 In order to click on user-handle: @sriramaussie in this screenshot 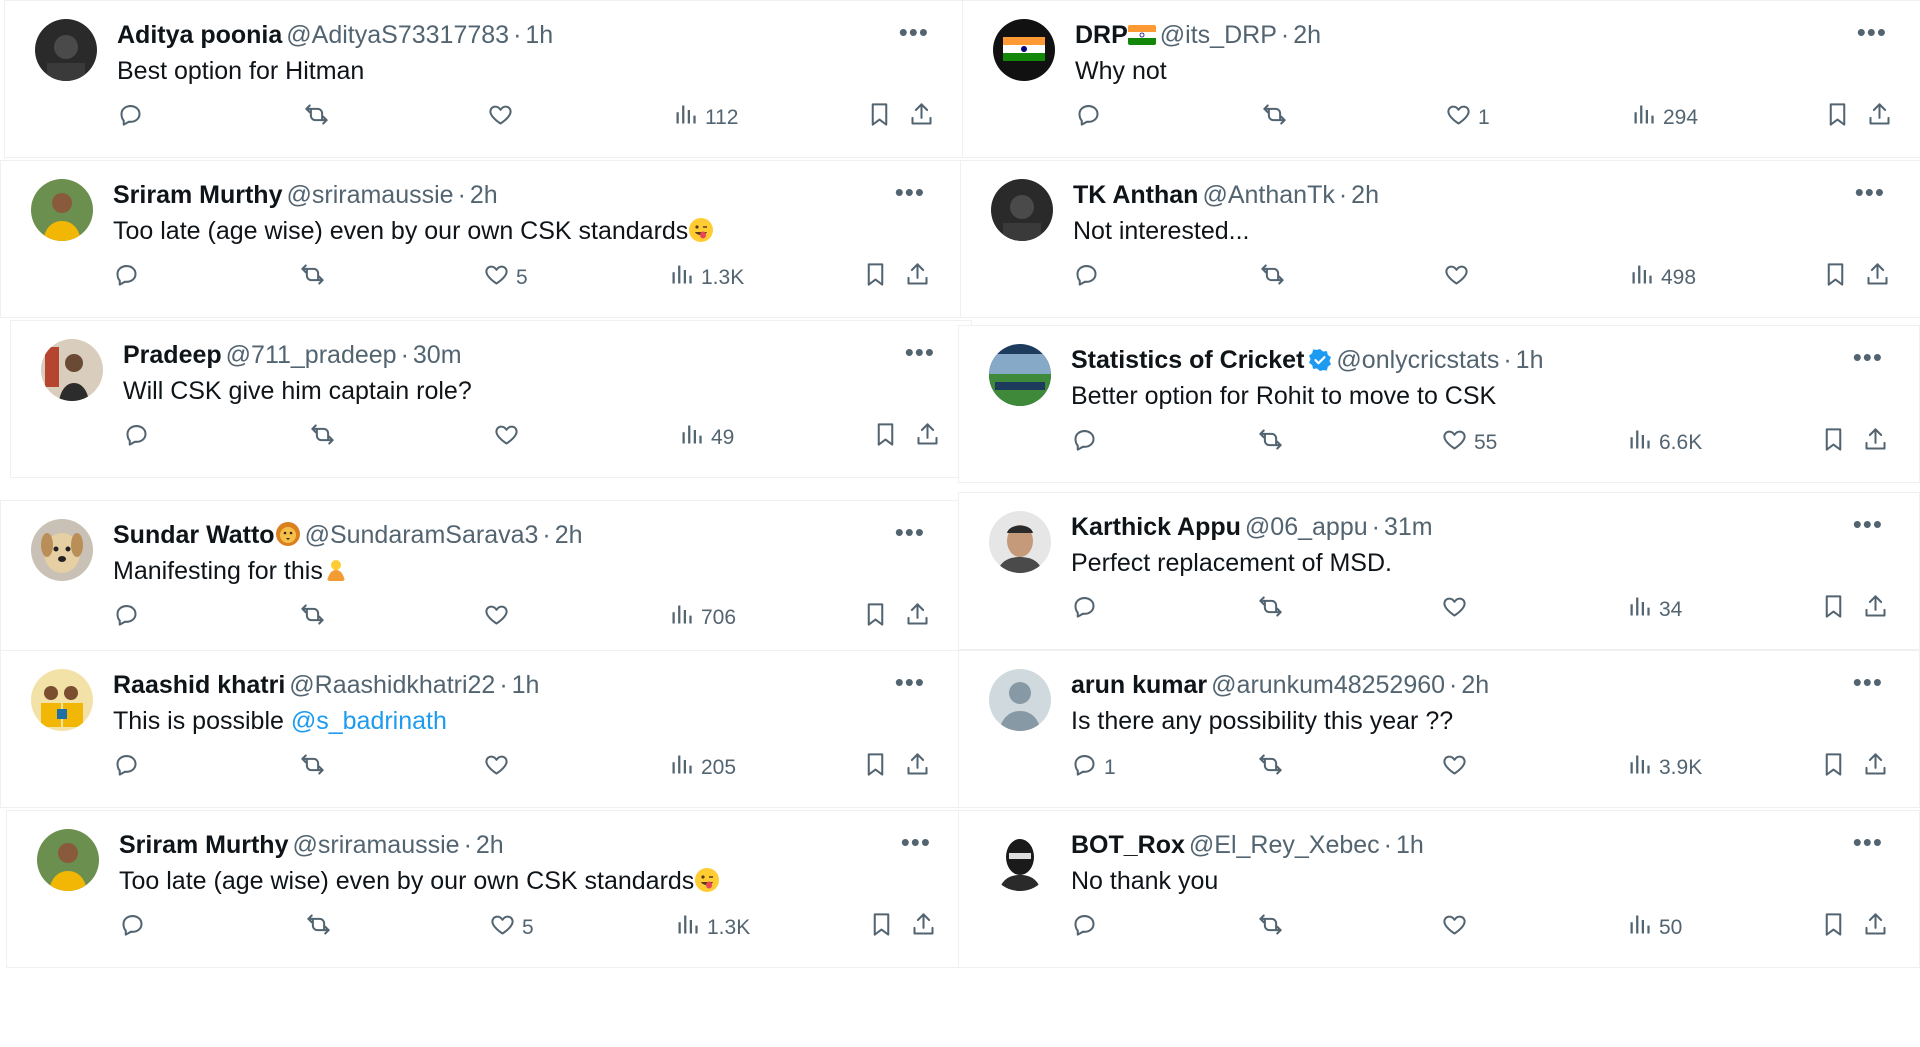, I will do `click(369, 195)`.